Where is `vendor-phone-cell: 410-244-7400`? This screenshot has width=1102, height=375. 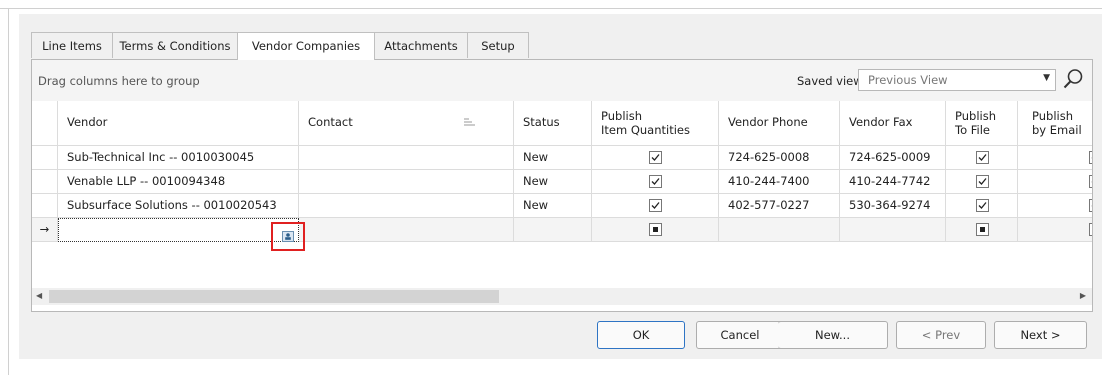 vendor-phone-cell: 410-244-7400 is located at coordinates (779, 182).